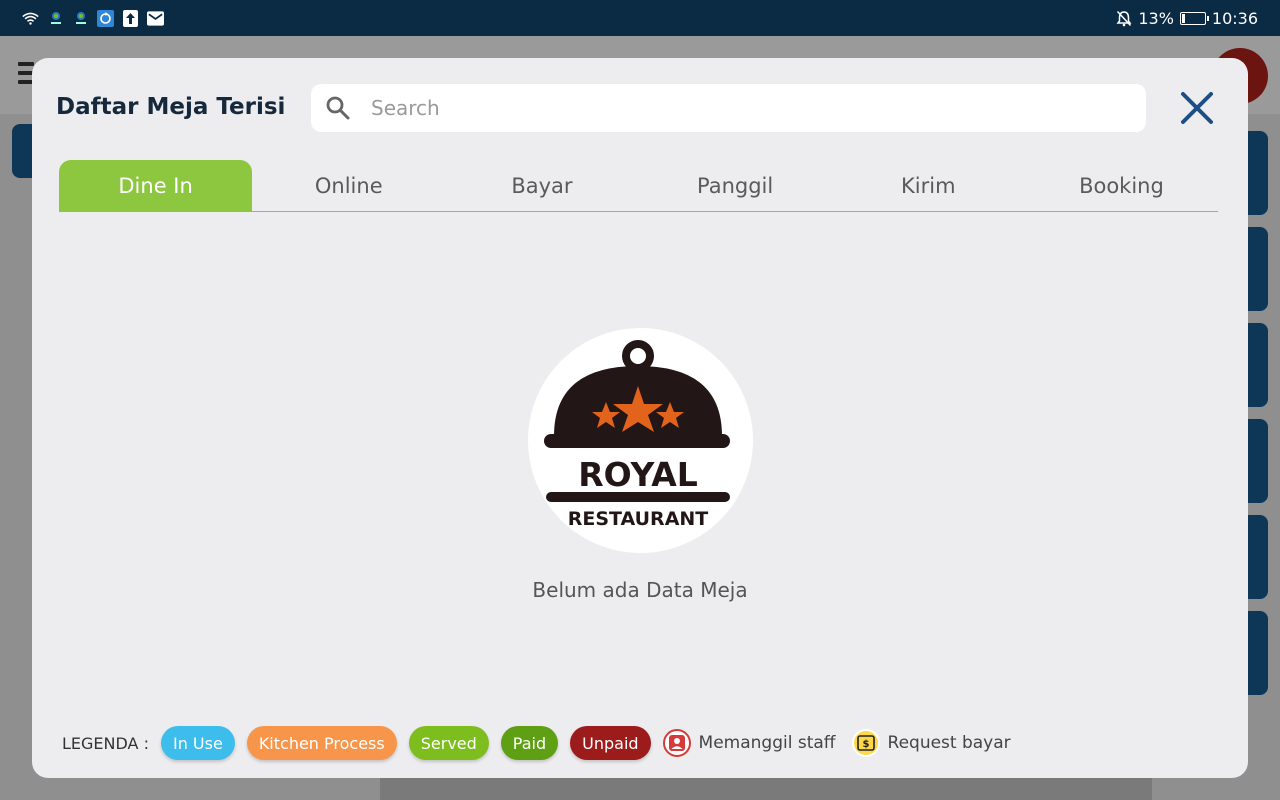 This screenshot has width=1280, height=800. What do you see at coordinates (130, 18) in the screenshot?
I see `upload-icon` at bounding box center [130, 18].